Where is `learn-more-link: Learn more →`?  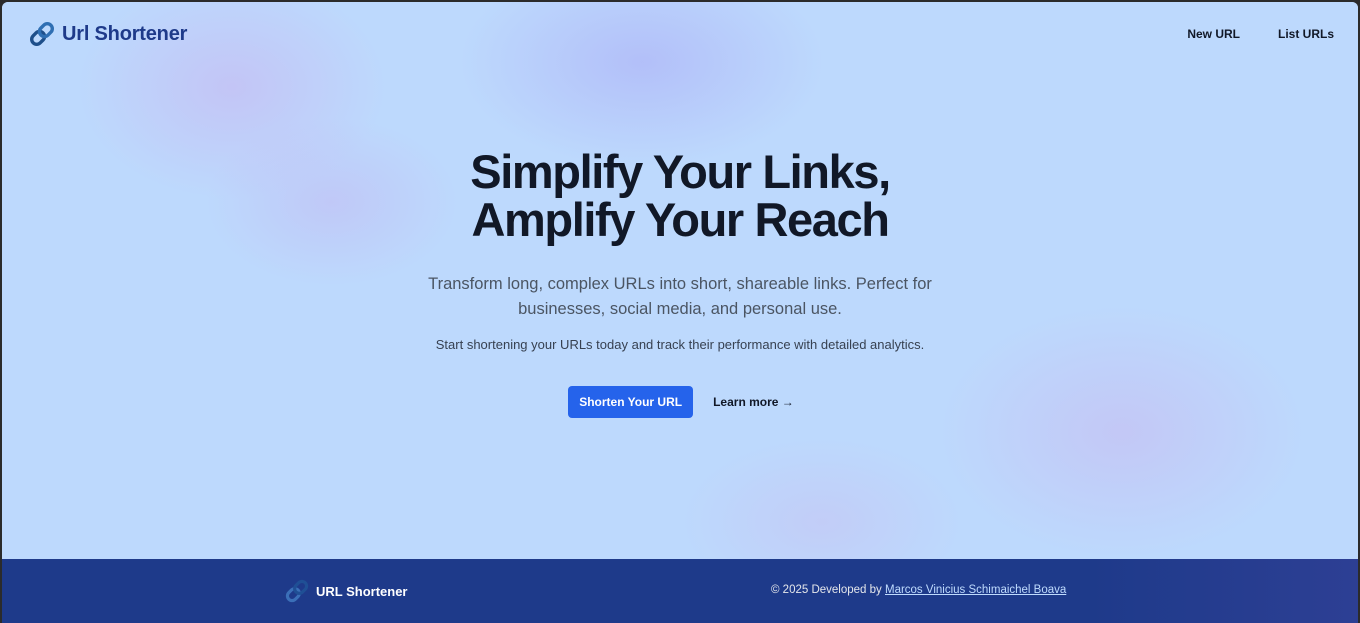 learn-more-link: Learn more → is located at coordinates (753, 402).